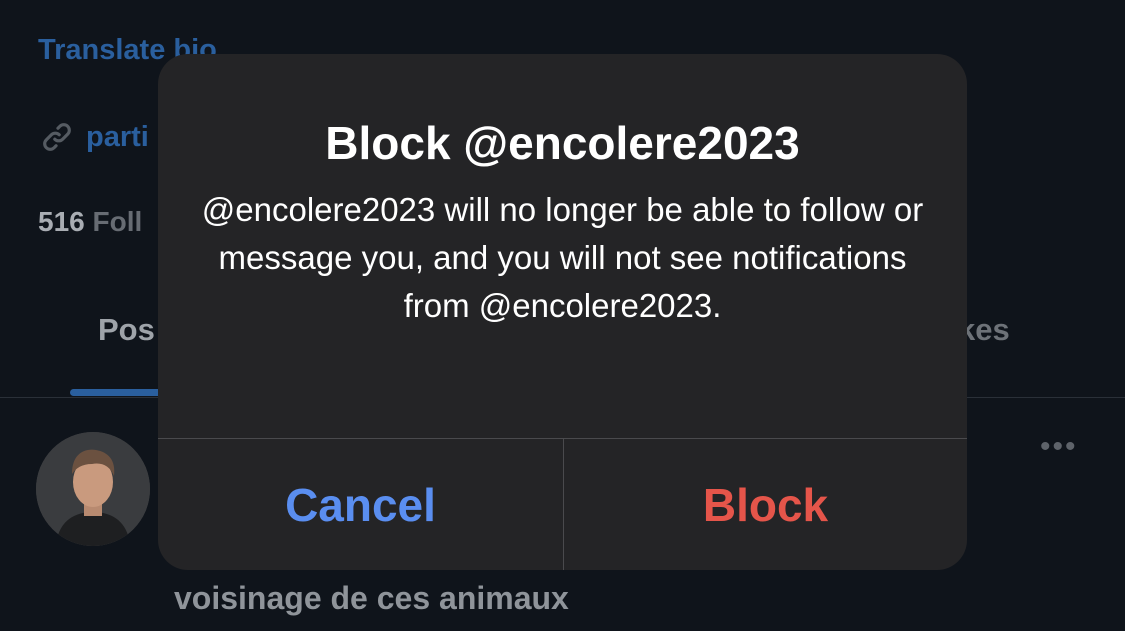 The height and width of the screenshot is (631, 1125). What do you see at coordinates (562, 143) in the screenshot?
I see `alert-title: Block @encolere2023` at bounding box center [562, 143].